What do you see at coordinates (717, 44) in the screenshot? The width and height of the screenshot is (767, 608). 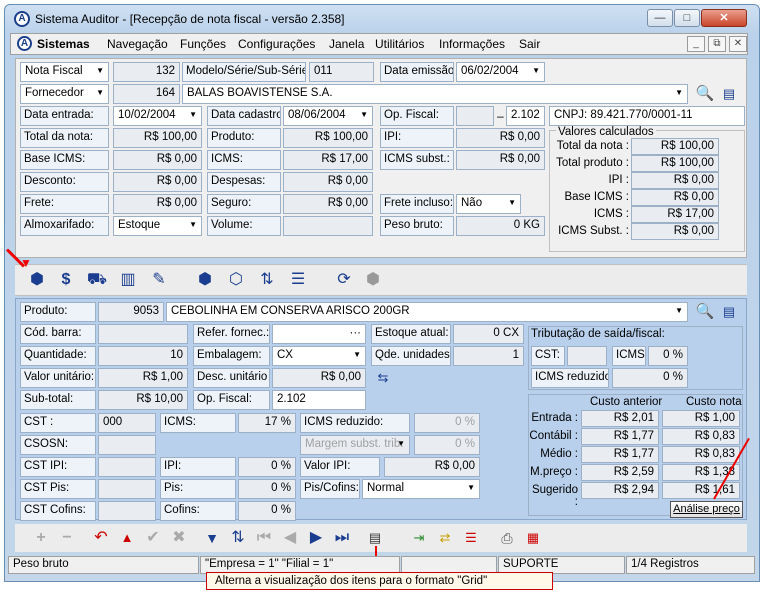 I see `mdi-restore-button: ⧉` at bounding box center [717, 44].